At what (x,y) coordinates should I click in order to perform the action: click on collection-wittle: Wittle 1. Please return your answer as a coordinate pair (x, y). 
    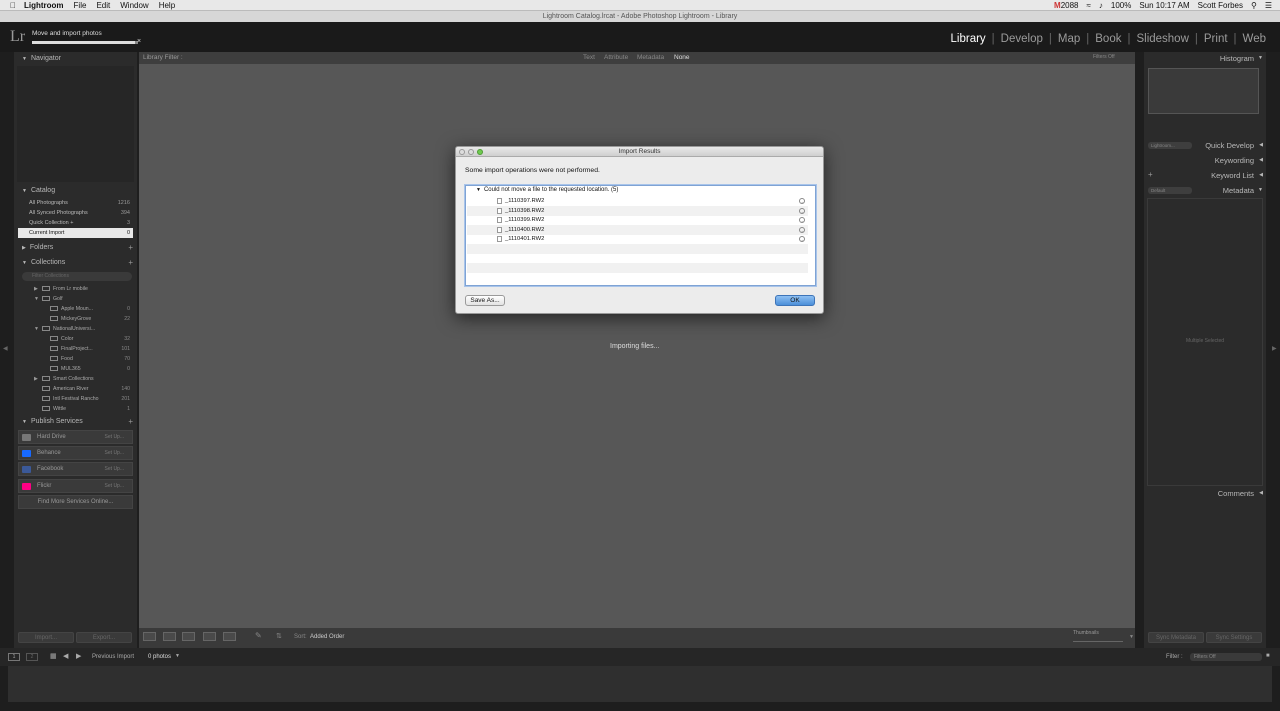
    Looking at the image, I should click on (75, 409).